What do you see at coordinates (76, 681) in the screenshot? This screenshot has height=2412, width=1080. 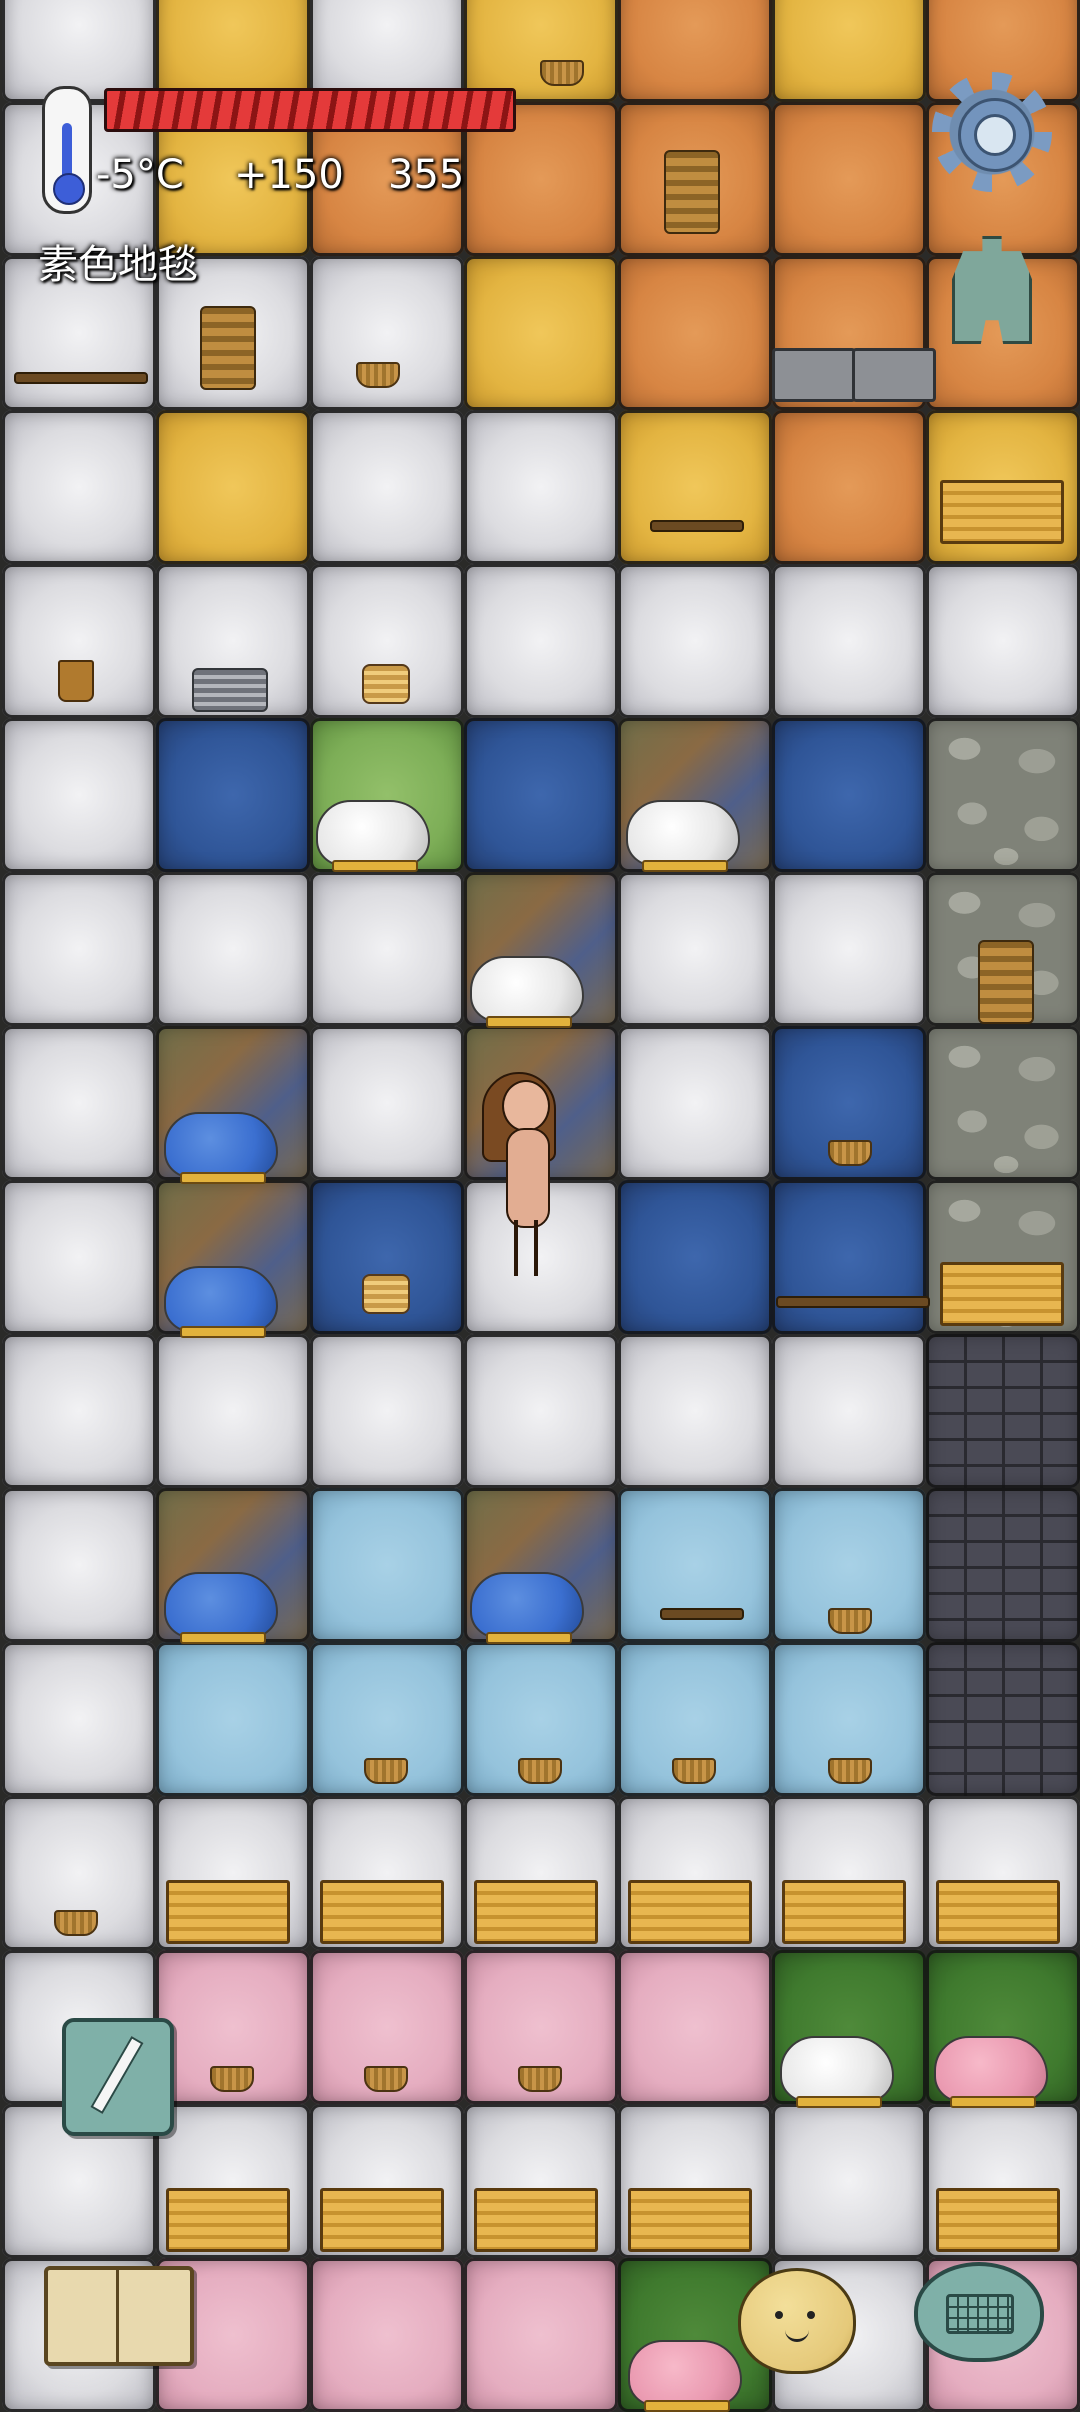 I see `bucket` at bounding box center [76, 681].